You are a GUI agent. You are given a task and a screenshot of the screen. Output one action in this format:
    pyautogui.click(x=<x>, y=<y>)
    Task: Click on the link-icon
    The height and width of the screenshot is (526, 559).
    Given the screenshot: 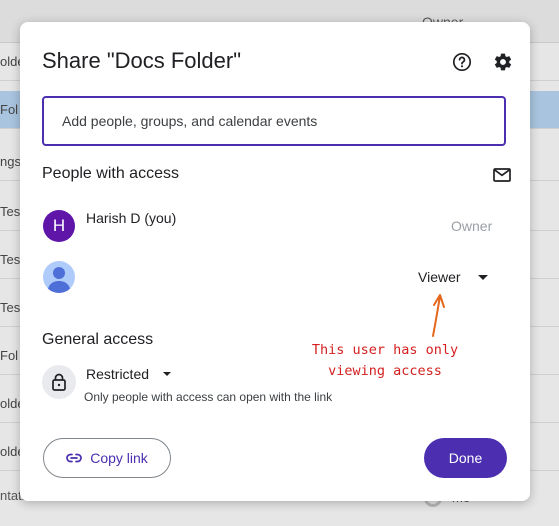 What is the action you would take?
    pyautogui.click(x=74, y=458)
    